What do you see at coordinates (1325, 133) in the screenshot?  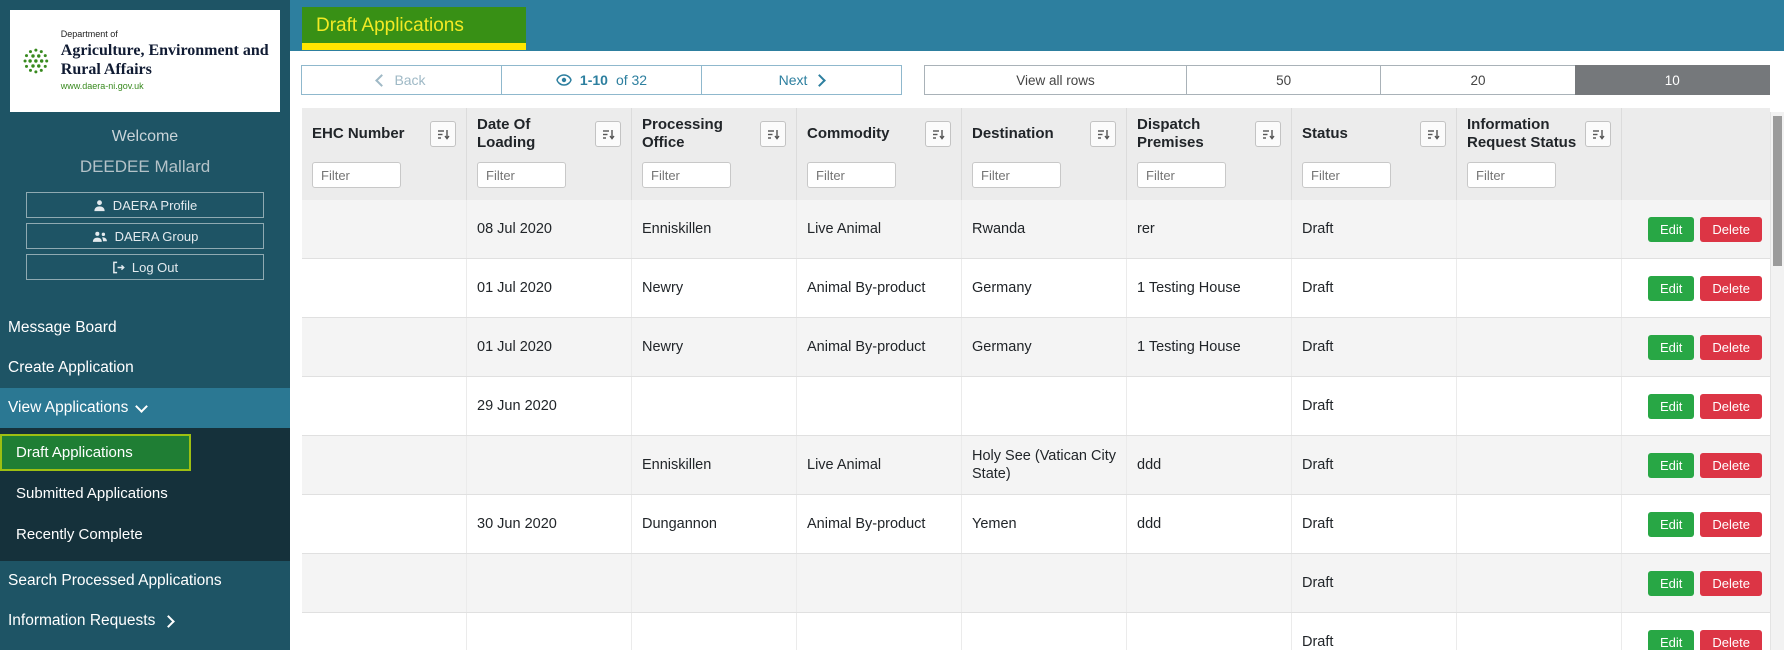 I see `column-label: Status` at bounding box center [1325, 133].